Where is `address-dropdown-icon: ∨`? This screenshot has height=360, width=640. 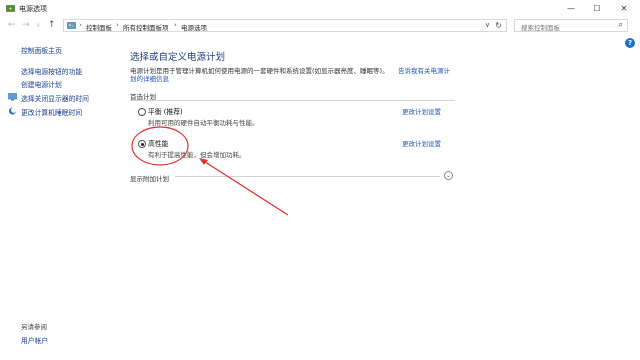 address-dropdown-icon: ∨ is located at coordinates (487, 25).